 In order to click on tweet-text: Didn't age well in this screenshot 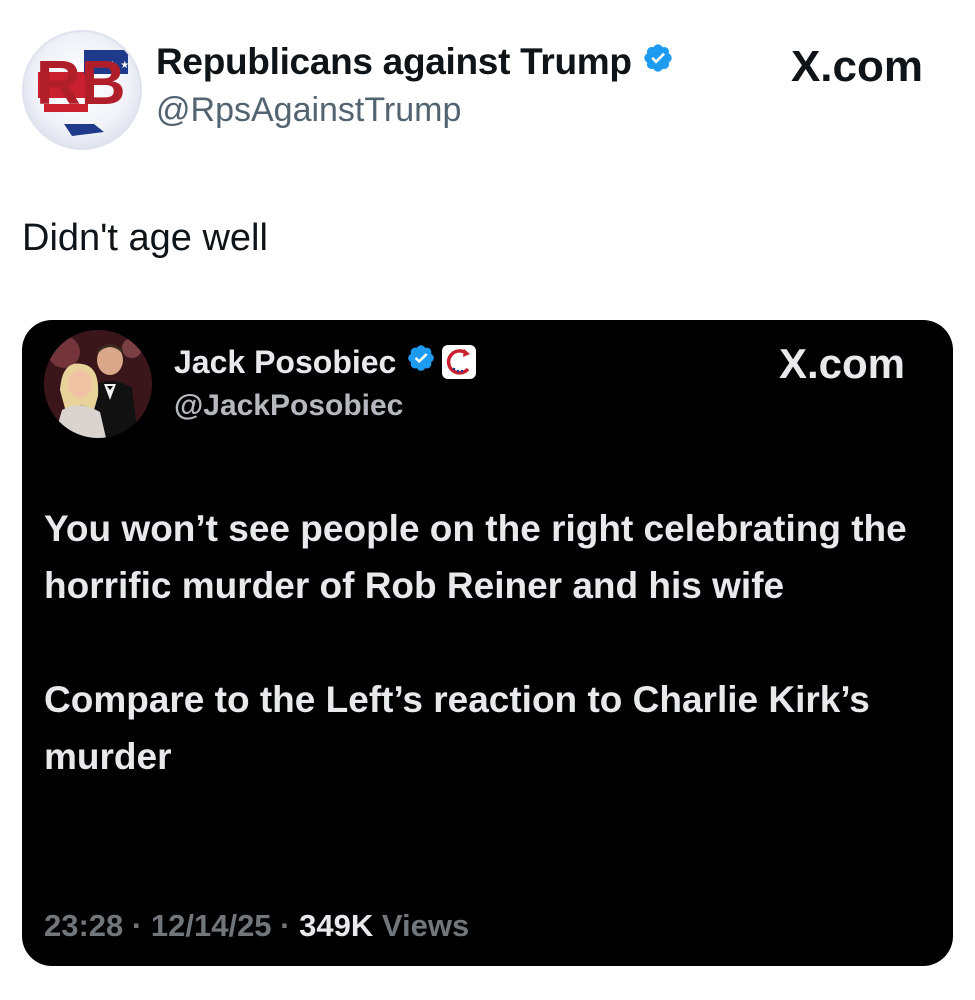, I will do `click(145, 238)`.